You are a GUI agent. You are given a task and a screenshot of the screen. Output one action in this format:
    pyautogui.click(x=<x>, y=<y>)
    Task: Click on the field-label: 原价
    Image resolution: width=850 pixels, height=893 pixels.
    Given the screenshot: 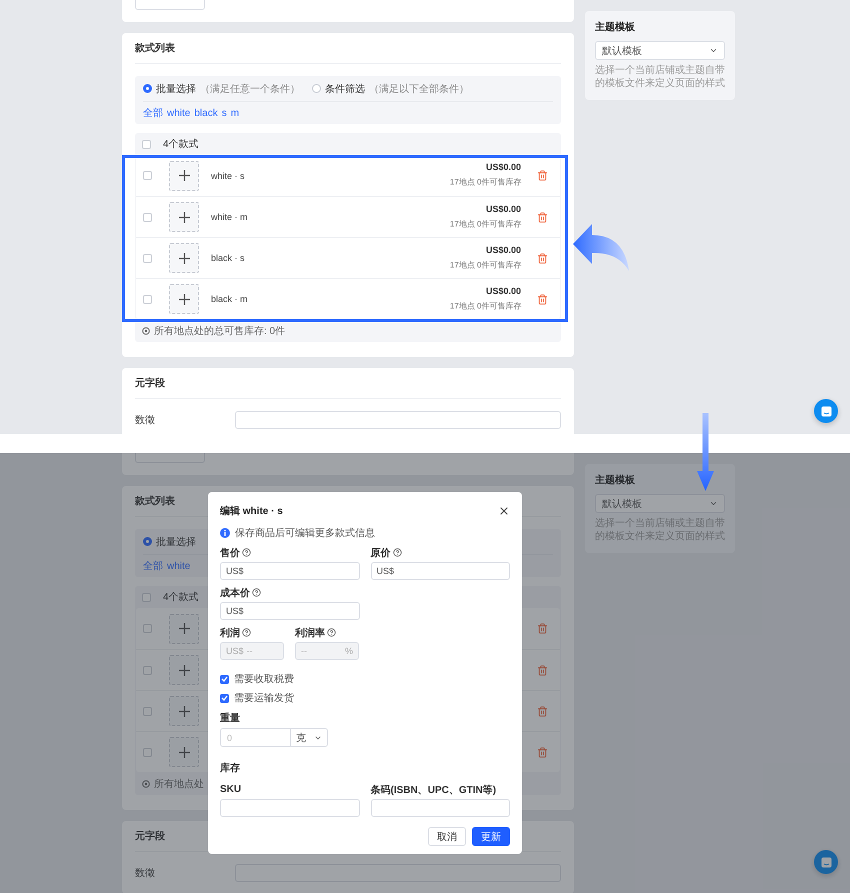 What is the action you would take?
    pyautogui.click(x=380, y=553)
    